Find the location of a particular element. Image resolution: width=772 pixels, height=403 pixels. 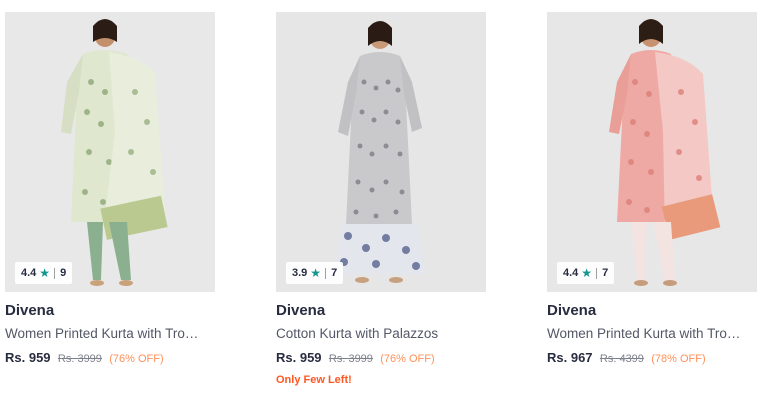

rating-value: 3.9 is located at coordinates (300, 273).